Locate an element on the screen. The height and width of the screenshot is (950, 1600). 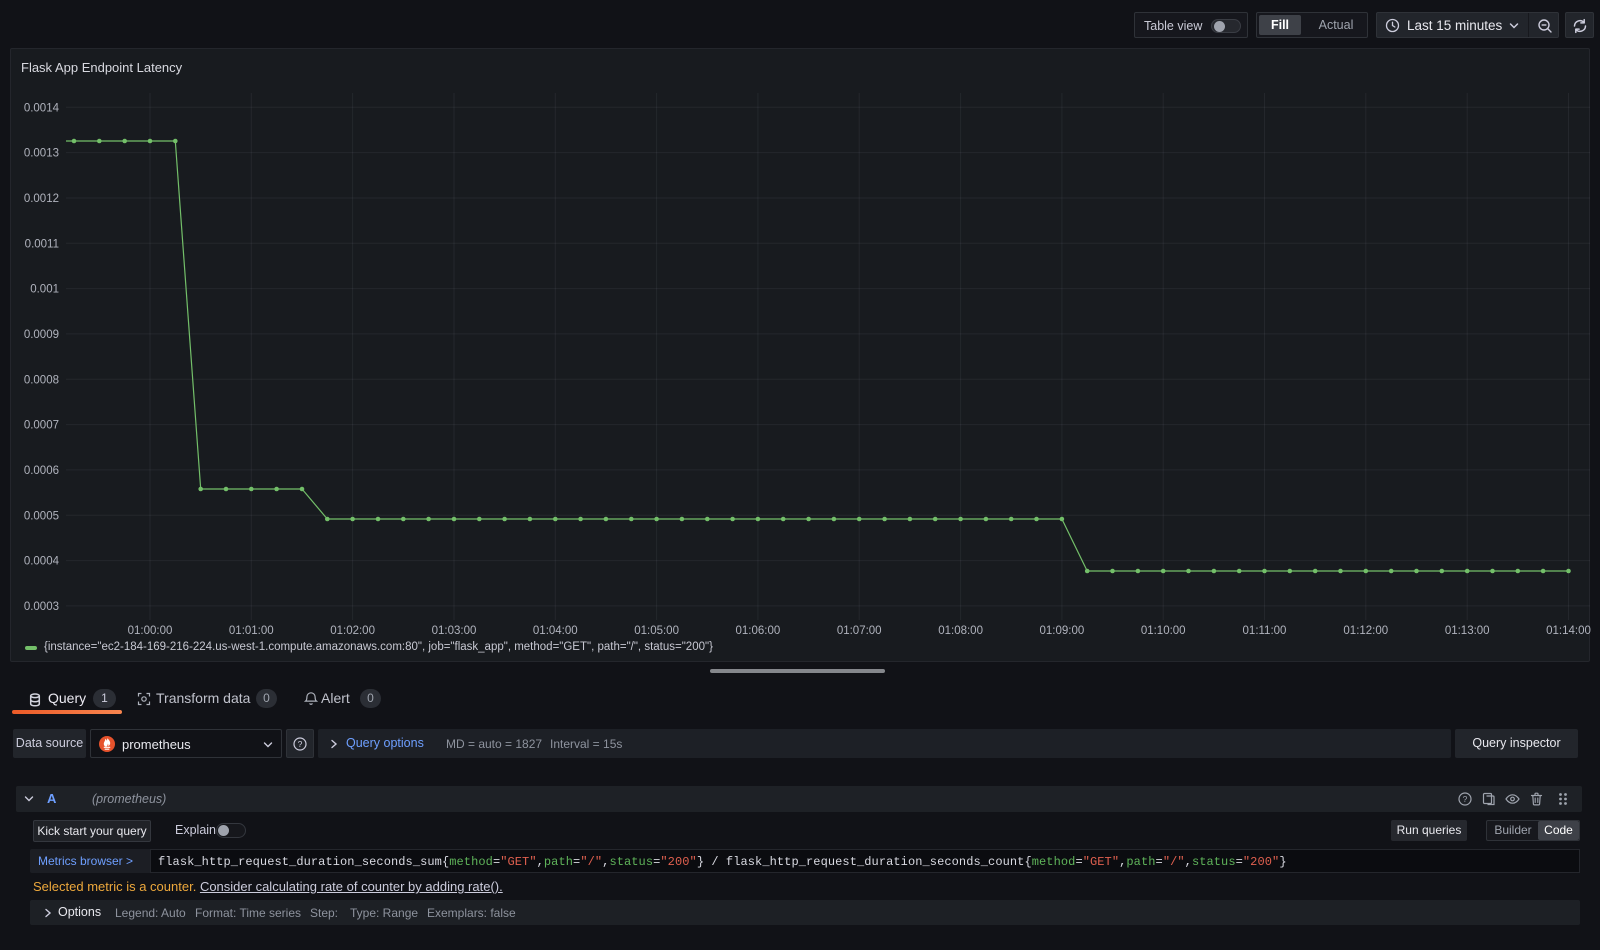
svg-text: 01:06:00 is located at coordinates (758, 631).